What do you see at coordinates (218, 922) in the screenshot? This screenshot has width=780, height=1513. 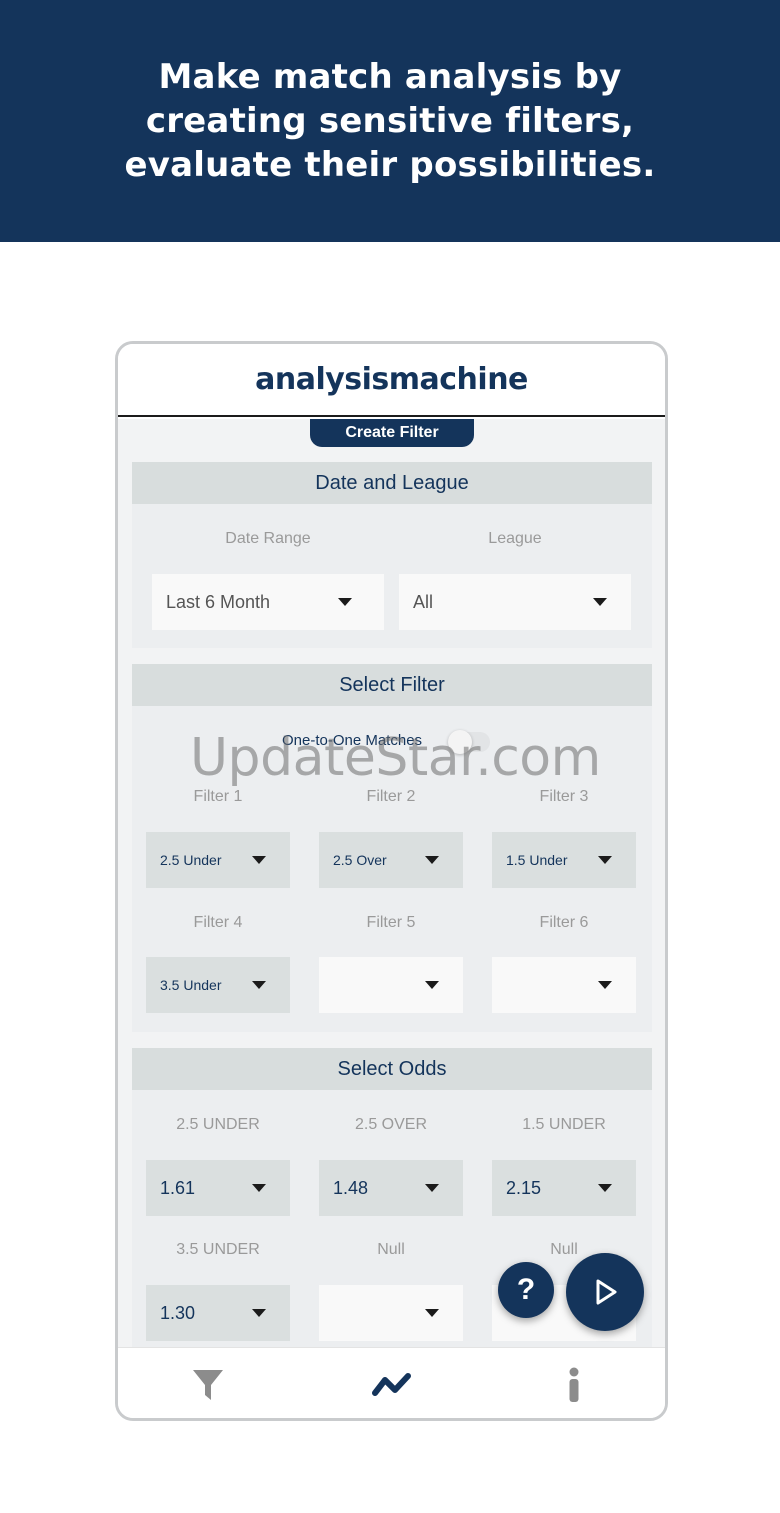 I see `filter-label: Filter 4` at bounding box center [218, 922].